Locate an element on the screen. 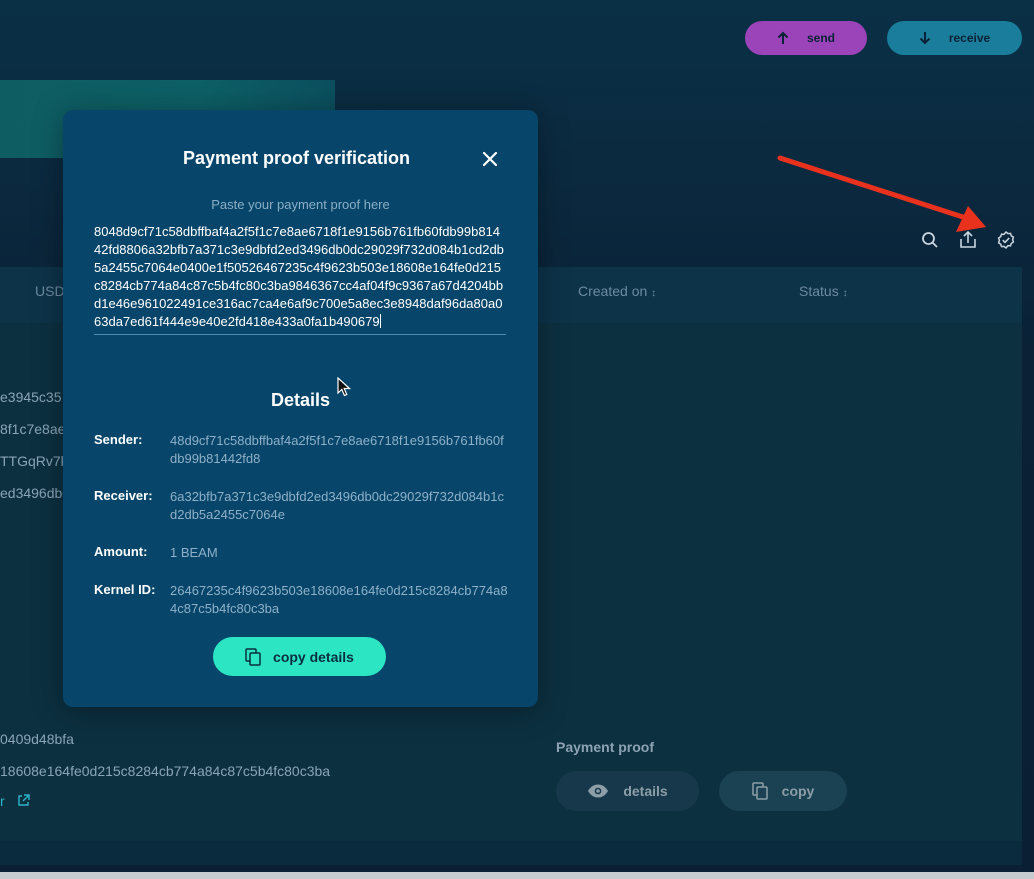 This screenshot has width=1034, height=879. kernel-id-label: Kernel ID: is located at coordinates (125, 589).